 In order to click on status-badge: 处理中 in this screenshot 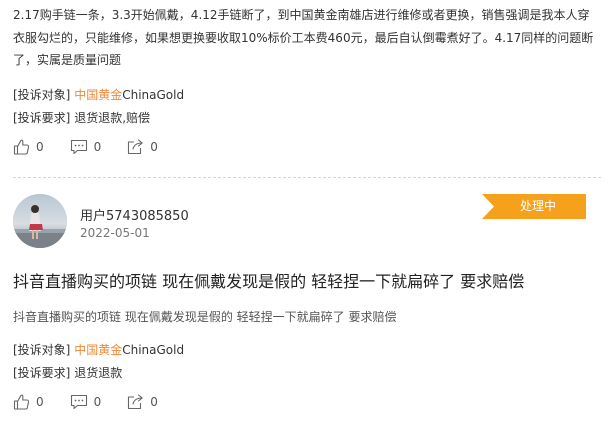, I will do `click(534, 206)`.